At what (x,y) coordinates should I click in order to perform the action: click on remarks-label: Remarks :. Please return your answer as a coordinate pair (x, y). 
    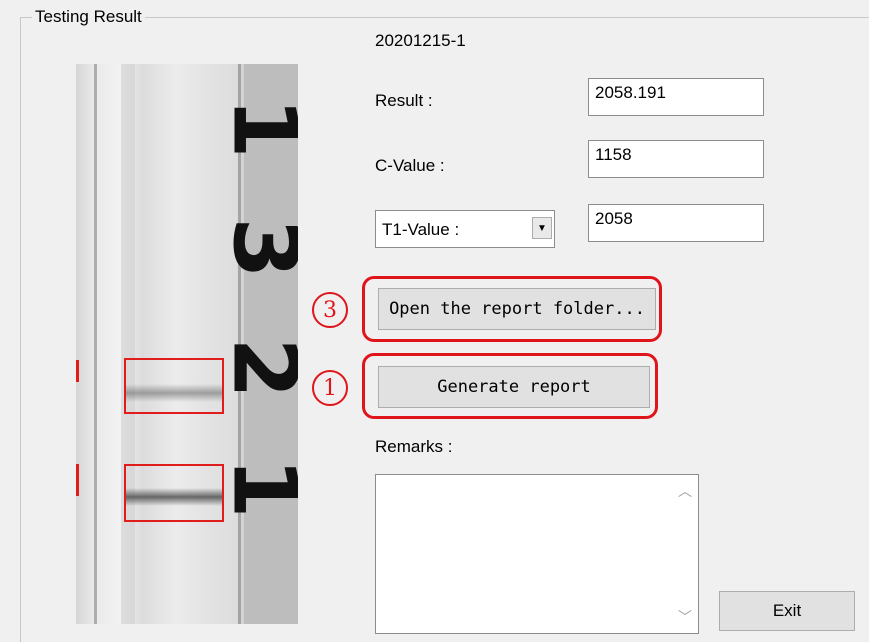
    Looking at the image, I should click on (414, 446).